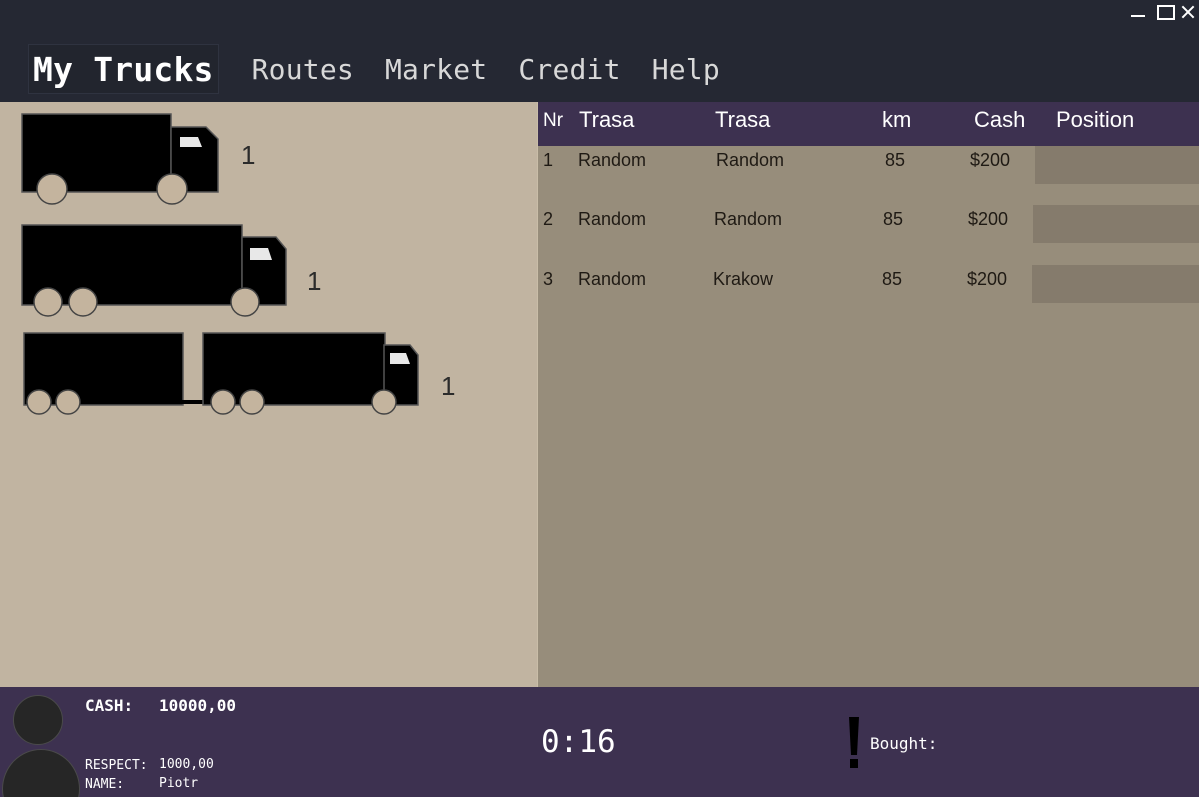 The height and width of the screenshot is (797, 1199). Describe the element at coordinates (569, 69) in the screenshot. I see `menu-item-credit: Credit` at that location.